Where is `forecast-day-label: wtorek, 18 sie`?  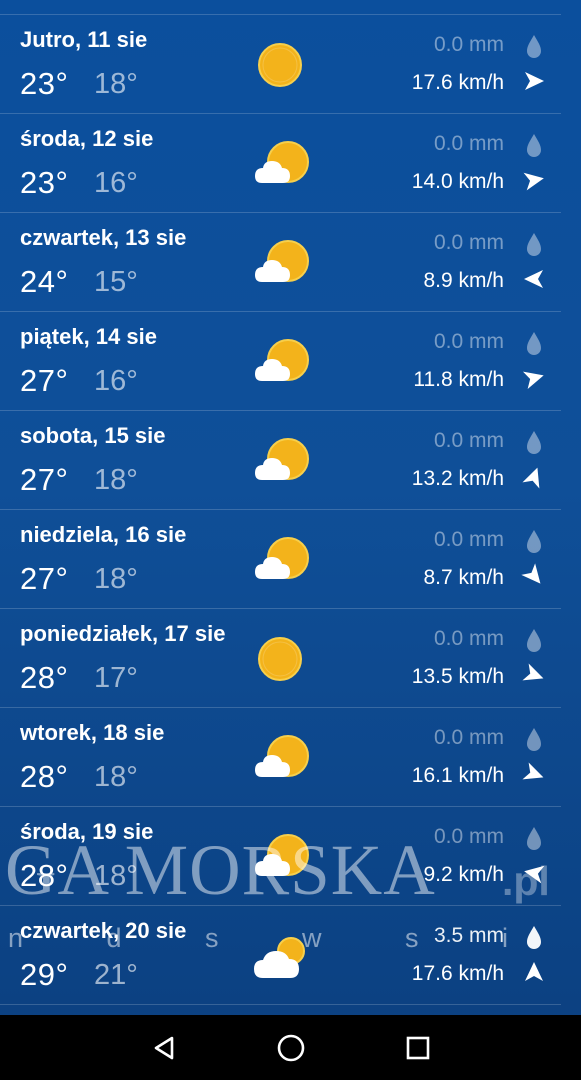 forecast-day-label: wtorek, 18 sie is located at coordinates (92, 732).